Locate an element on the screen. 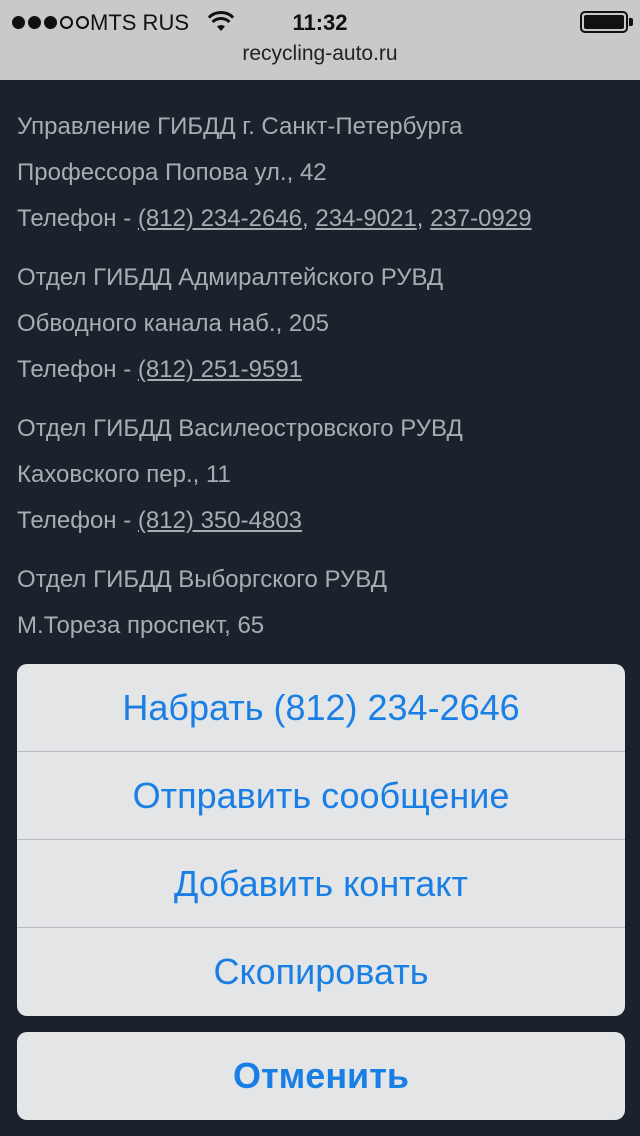 The image size is (640, 1136). add-contact-button: Добавить контакт is located at coordinates (321, 884).